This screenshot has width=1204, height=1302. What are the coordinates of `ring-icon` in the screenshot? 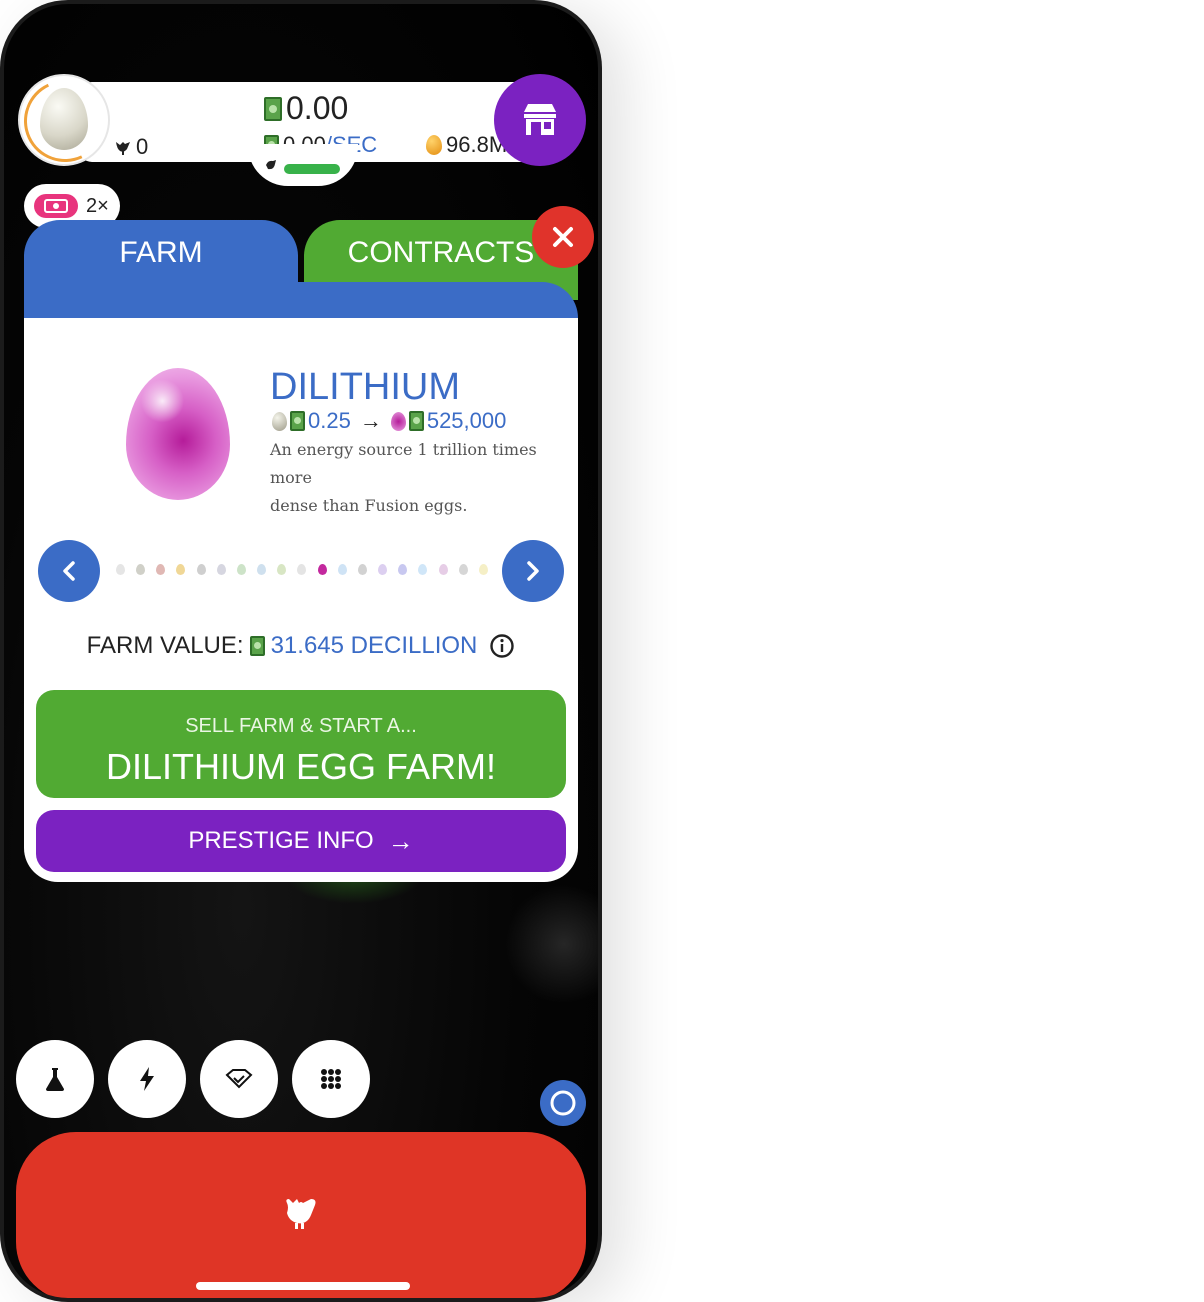 It's located at (563, 1103).